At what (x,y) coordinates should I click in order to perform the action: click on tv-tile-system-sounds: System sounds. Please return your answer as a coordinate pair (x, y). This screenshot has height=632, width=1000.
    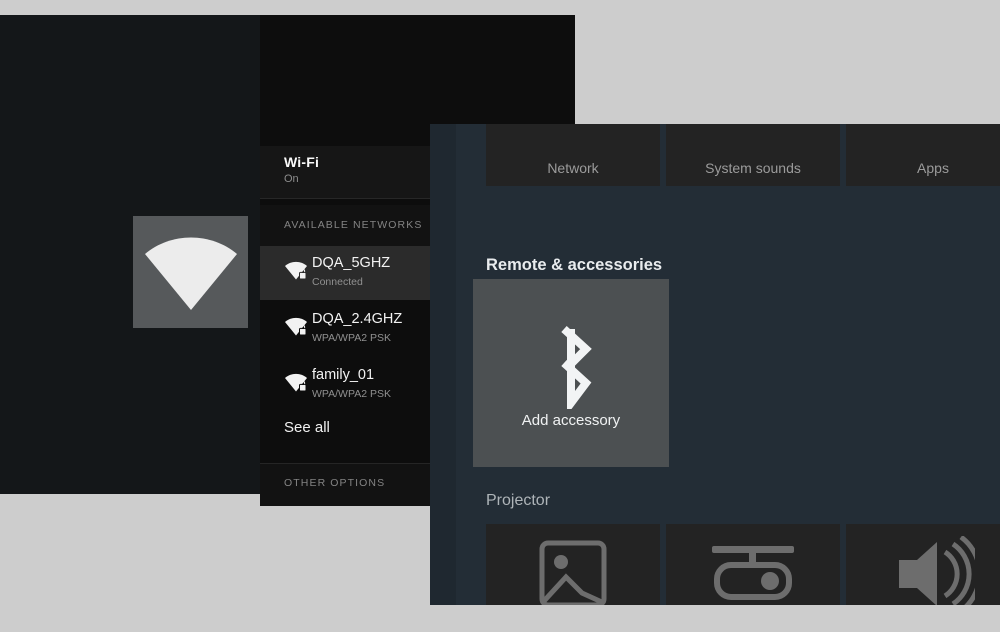
    Looking at the image, I should click on (753, 155).